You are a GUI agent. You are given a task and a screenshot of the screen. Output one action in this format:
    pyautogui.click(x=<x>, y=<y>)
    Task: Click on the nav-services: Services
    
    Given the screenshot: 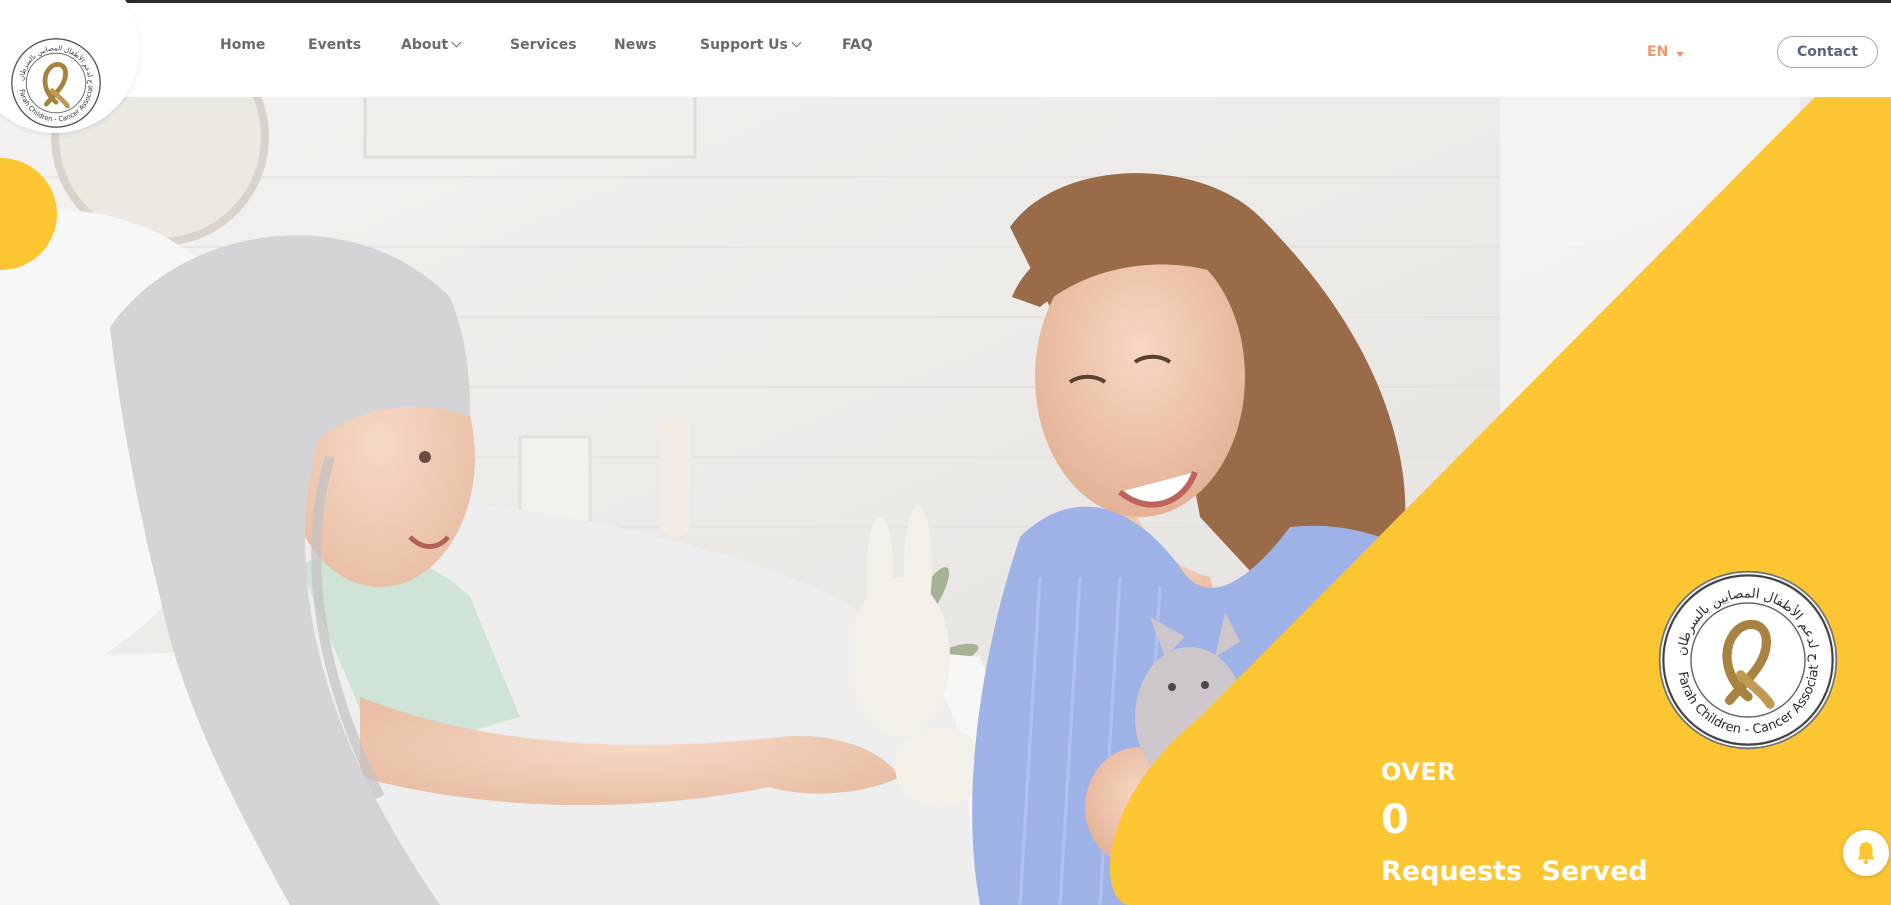 What is the action you would take?
    pyautogui.click(x=543, y=45)
    